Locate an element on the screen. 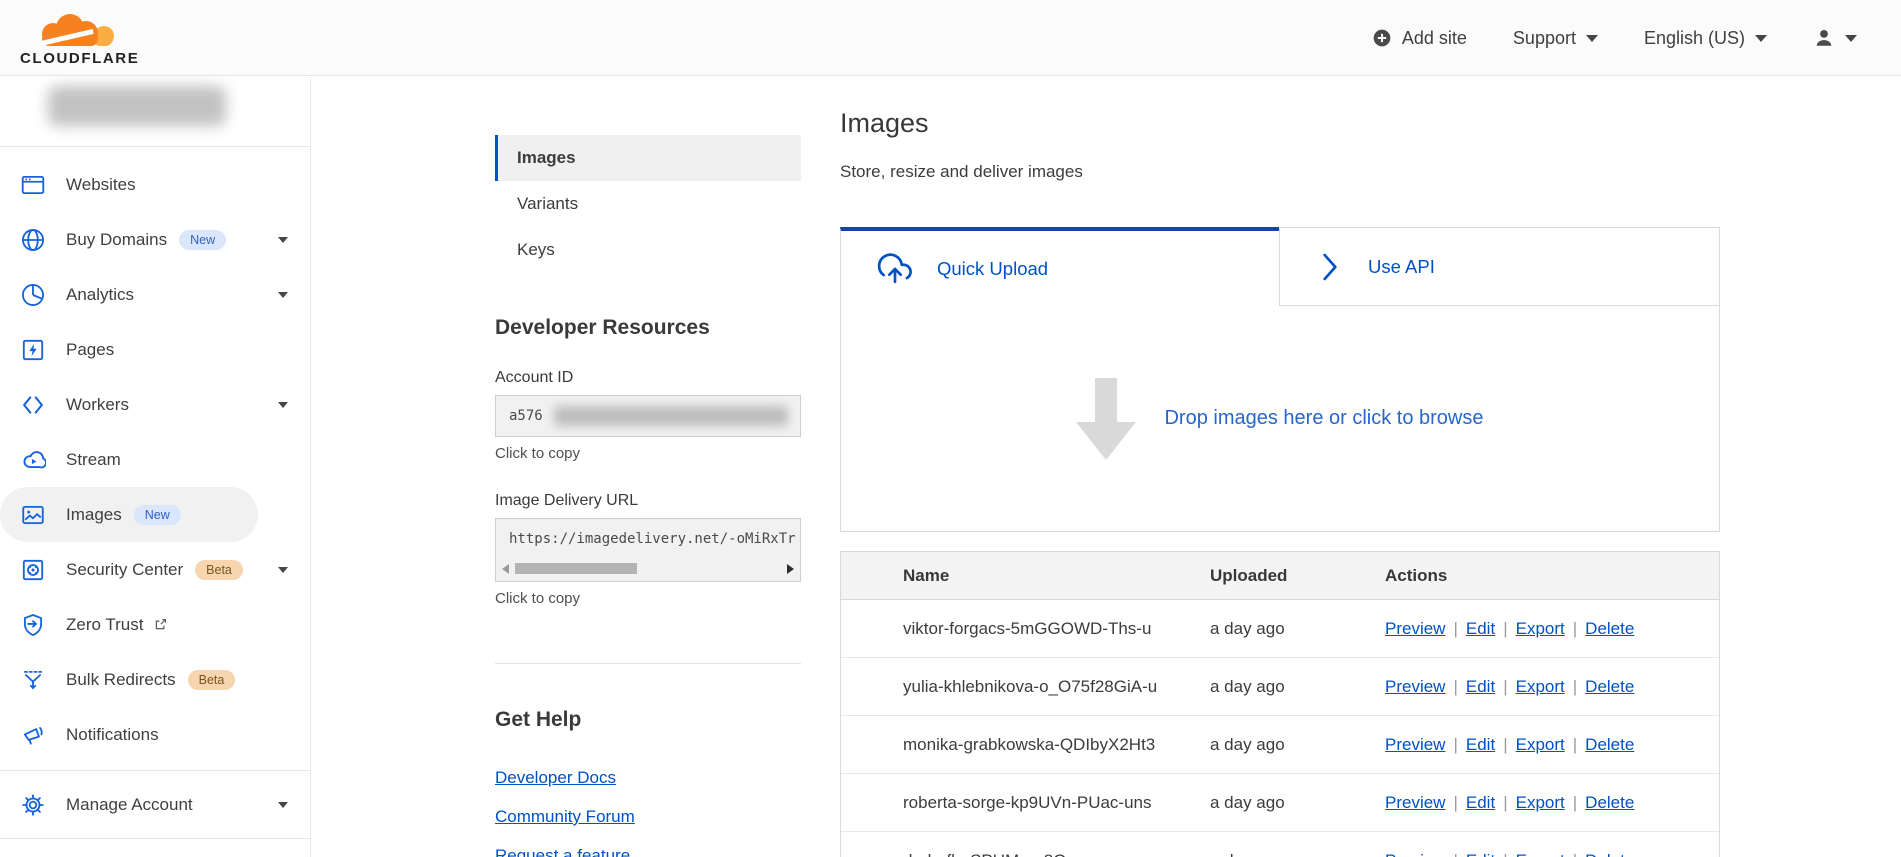  sidebar-item-label: Manage Account is located at coordinates (129, 804).